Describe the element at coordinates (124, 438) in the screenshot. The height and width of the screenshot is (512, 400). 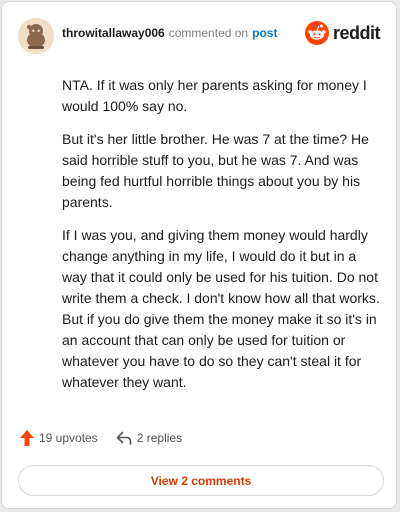
I see `reply-arrow-icon` at that location.